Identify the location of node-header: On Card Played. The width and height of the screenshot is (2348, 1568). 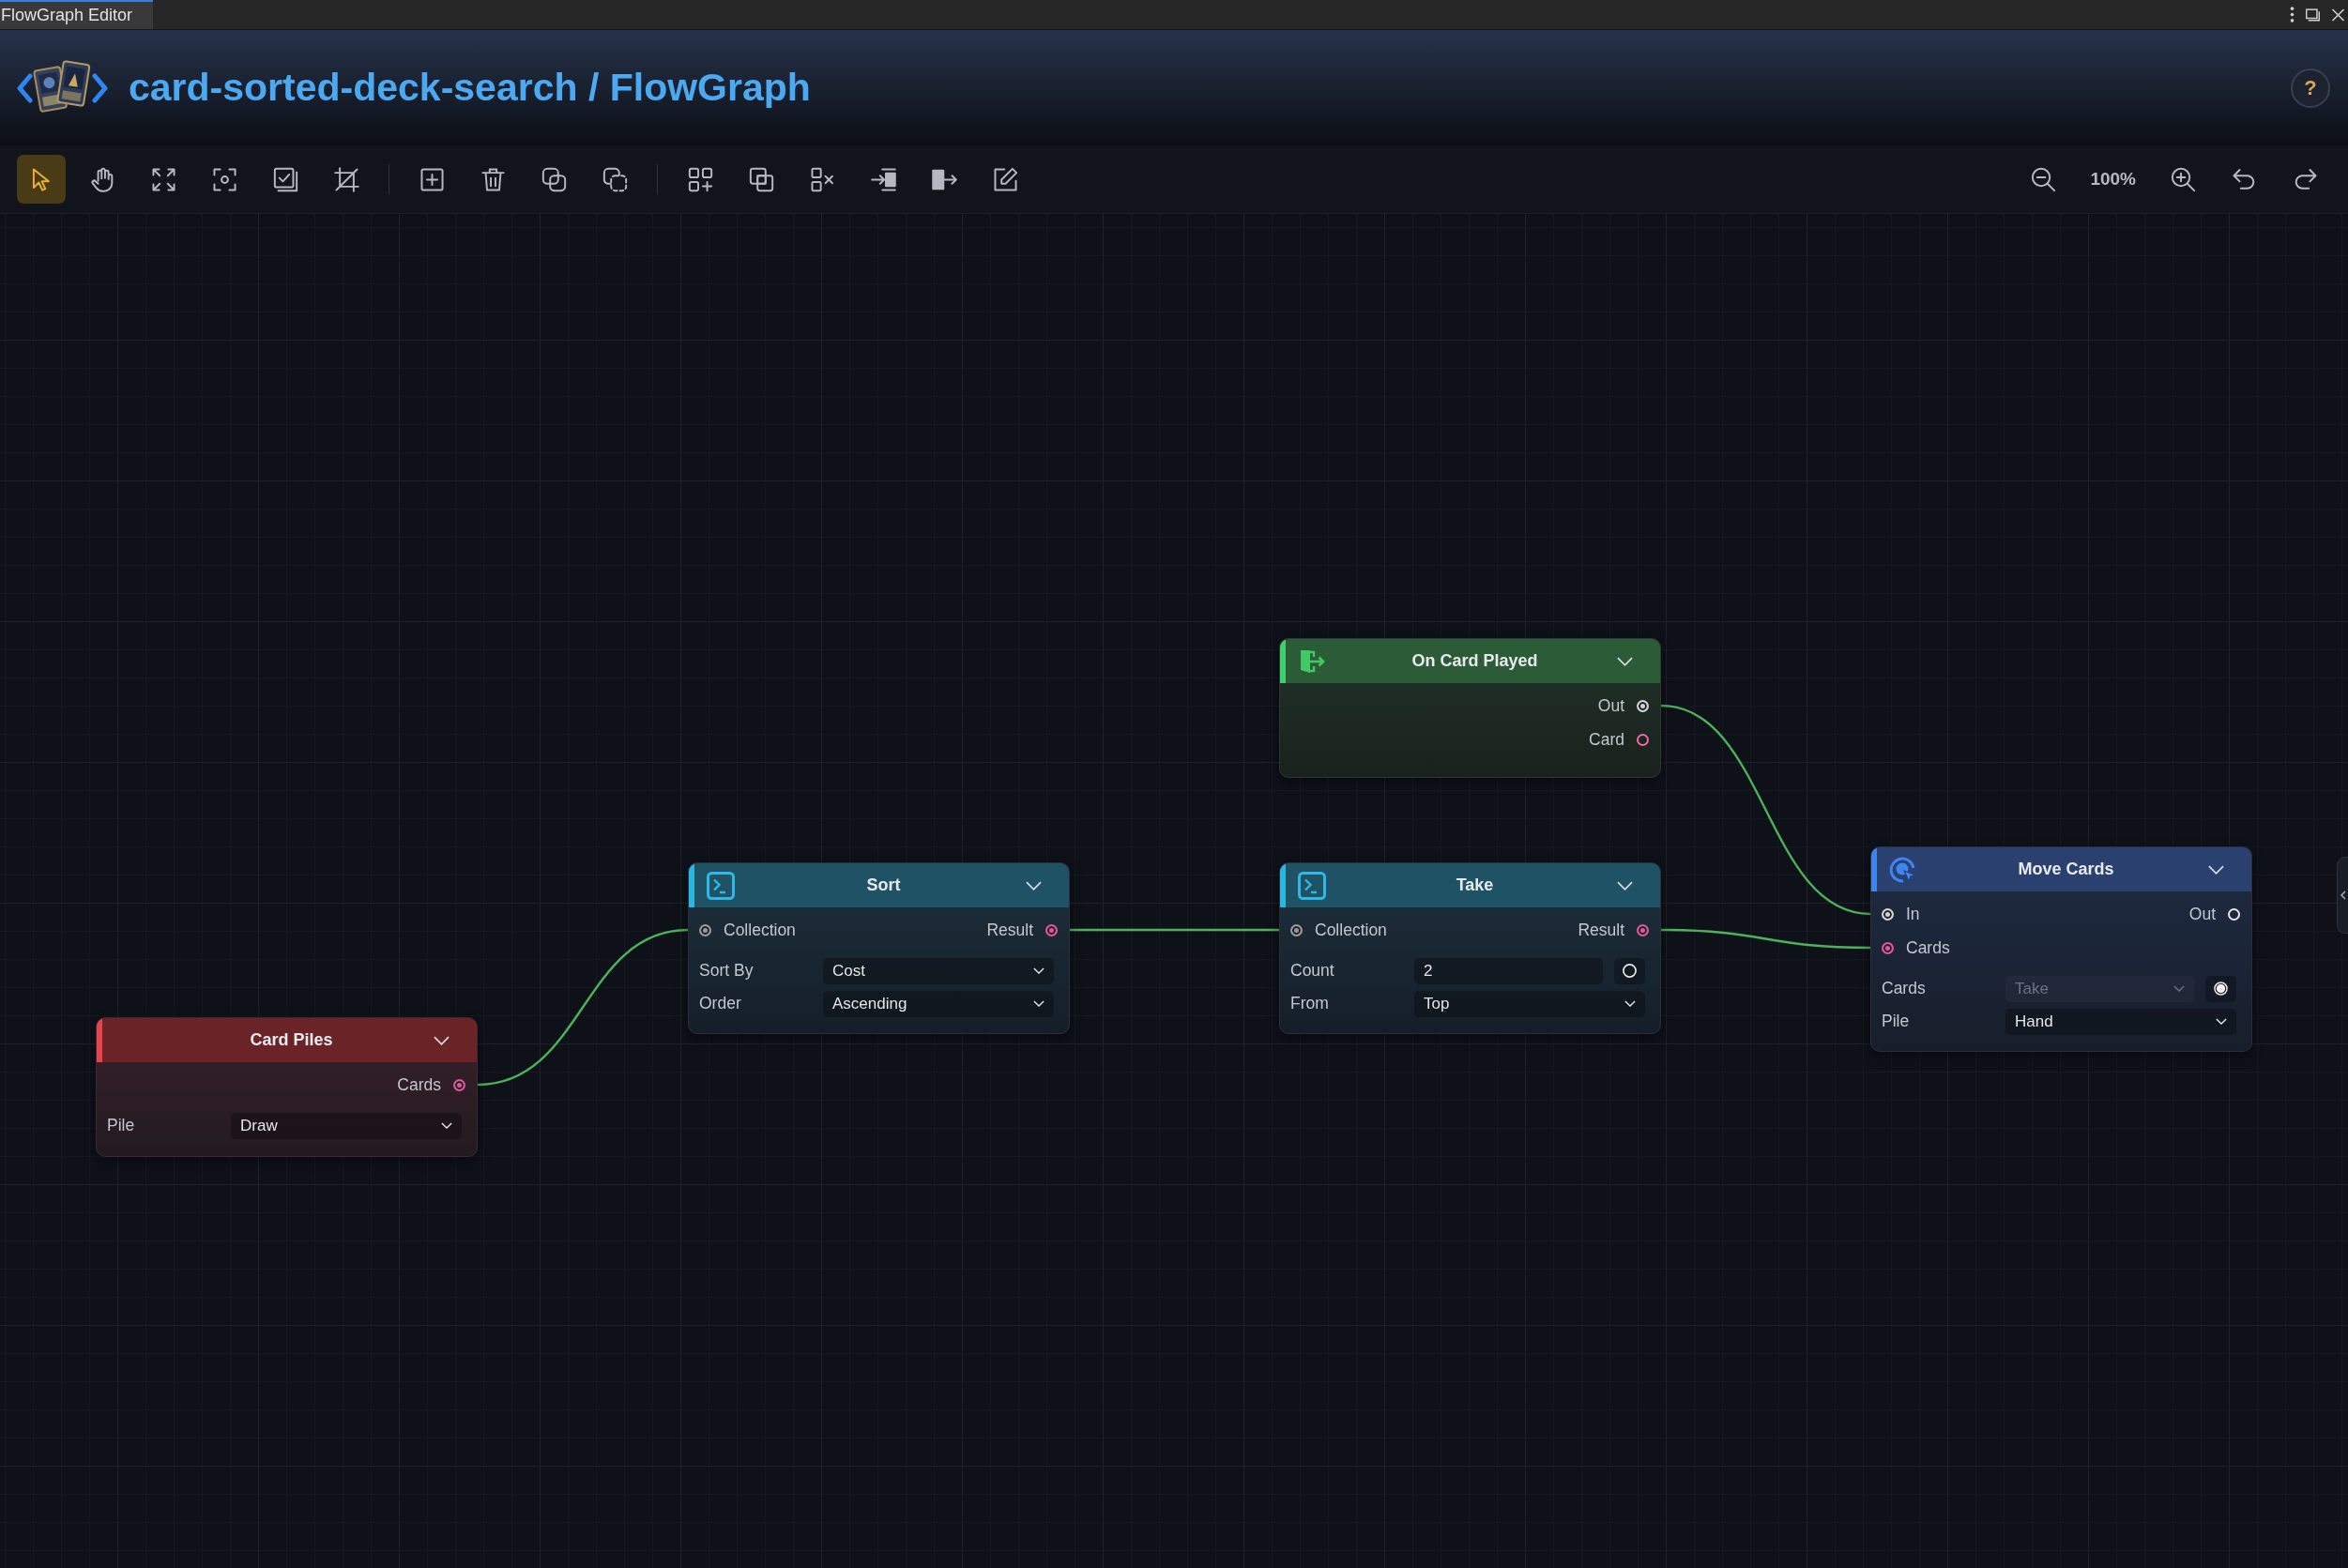
(1470, 661).